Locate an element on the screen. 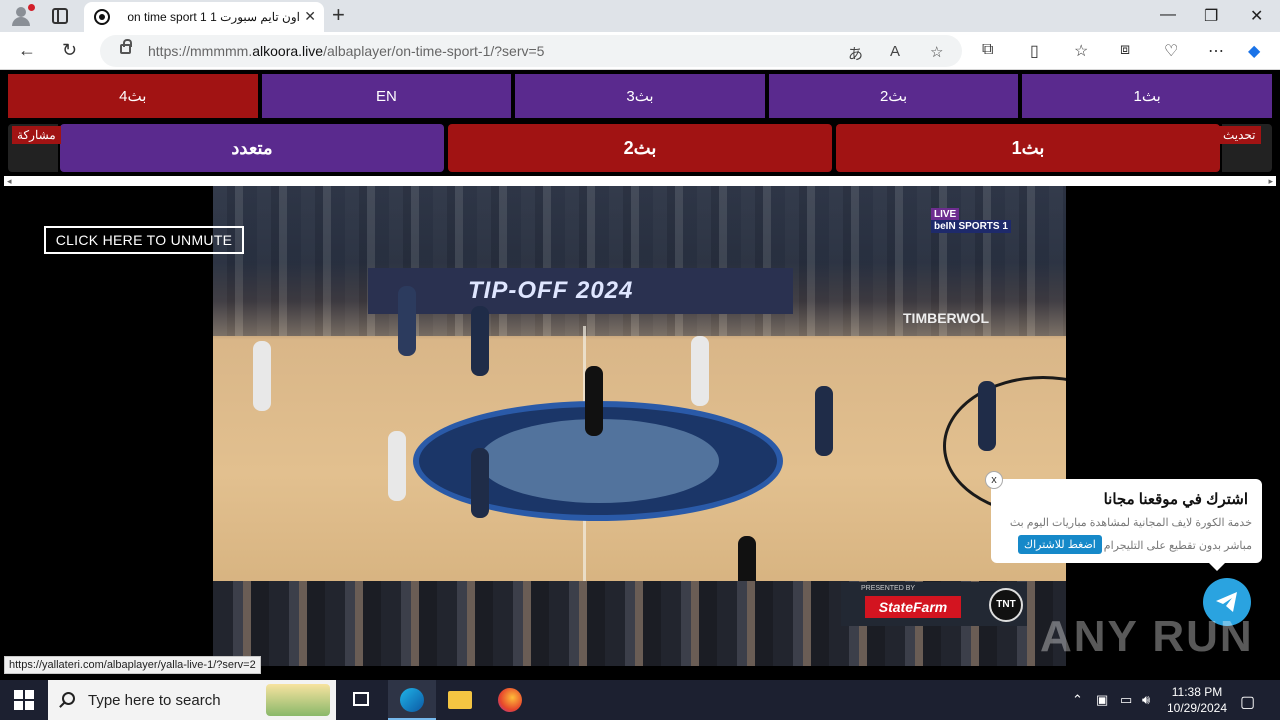 This screenshot has width=1280, height=720. browser-tab: on time sport 1 اون تايم سبورت 1 ✕ is located at coordinates (204, 17).